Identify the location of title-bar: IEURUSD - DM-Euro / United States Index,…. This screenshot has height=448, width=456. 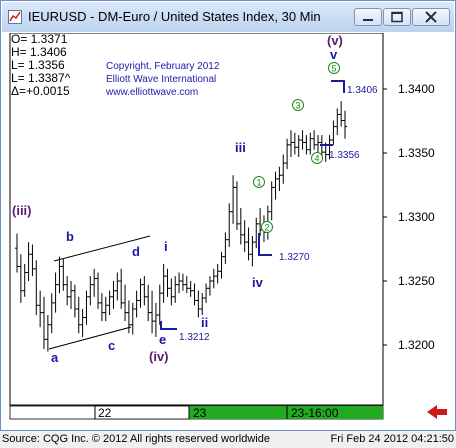
(228, 17).